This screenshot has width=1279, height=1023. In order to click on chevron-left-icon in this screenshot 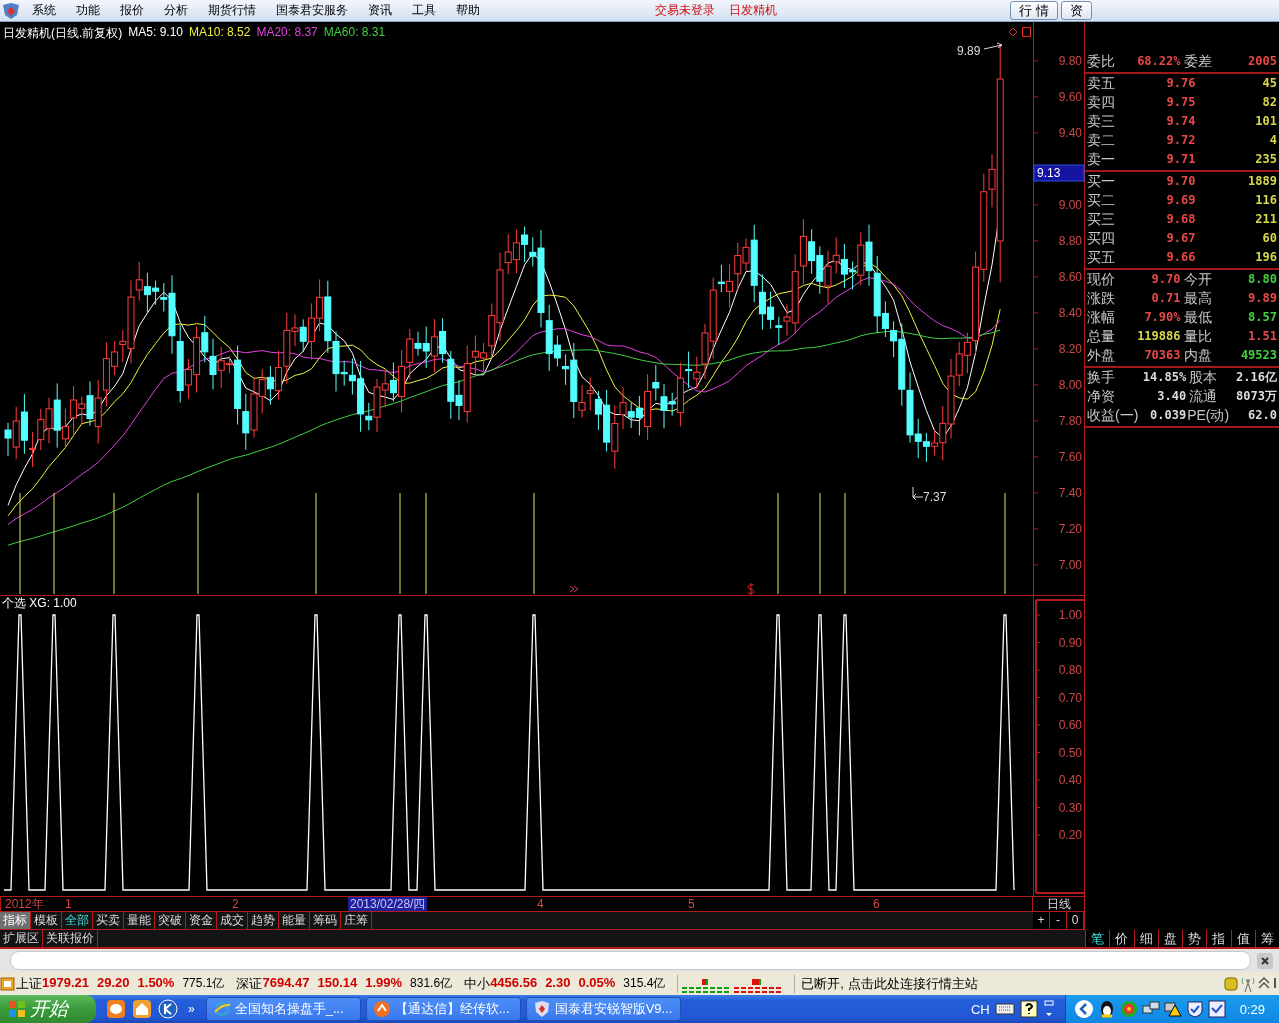, I will do `click(1083, 1009)`.